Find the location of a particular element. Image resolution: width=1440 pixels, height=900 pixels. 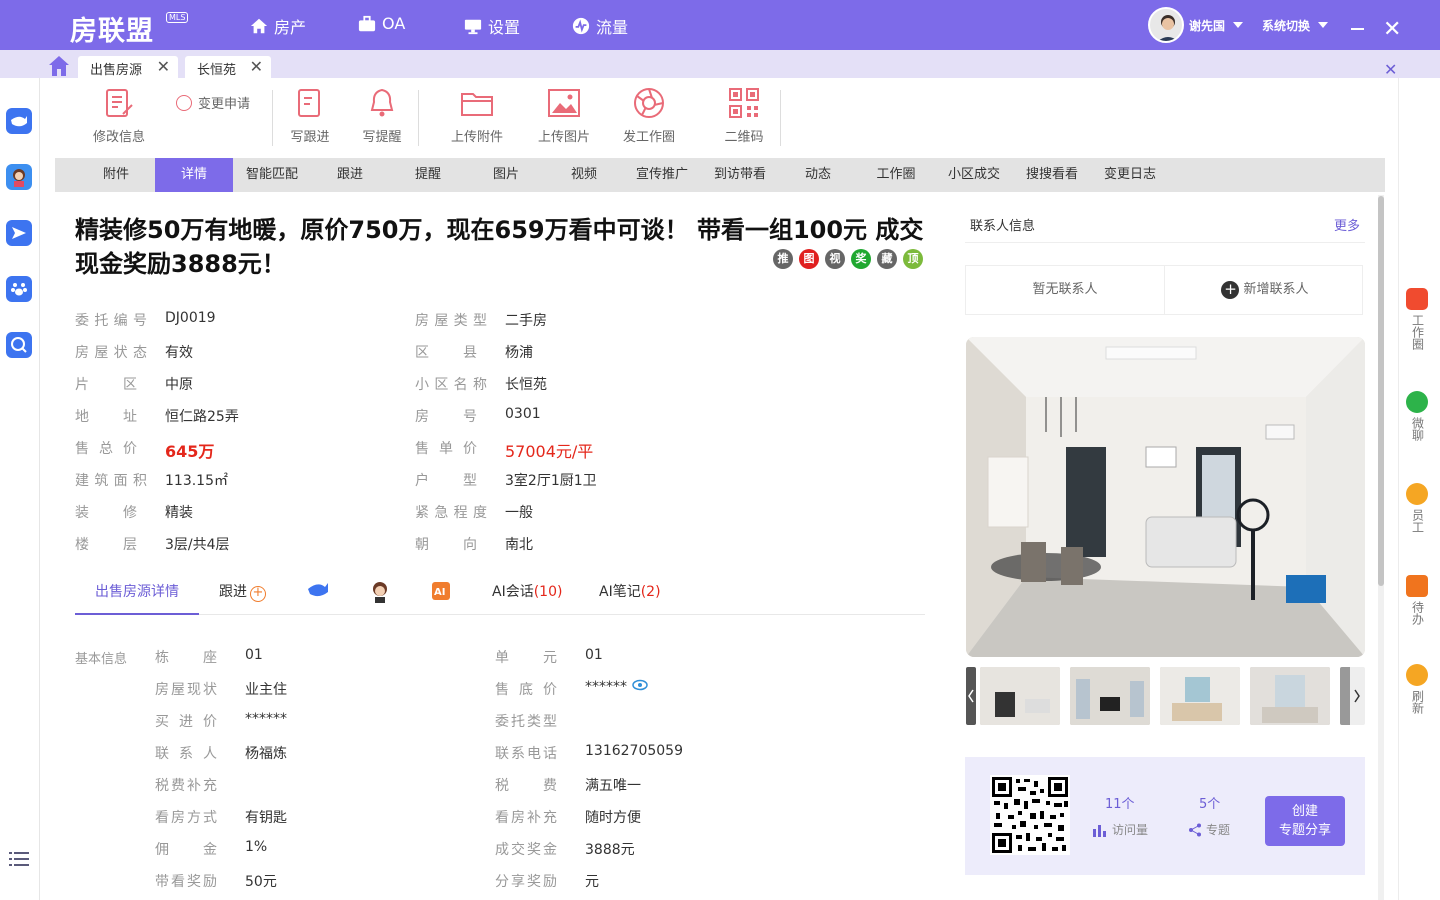

subtab-video: 视频 is located at coordinates (584, 175).